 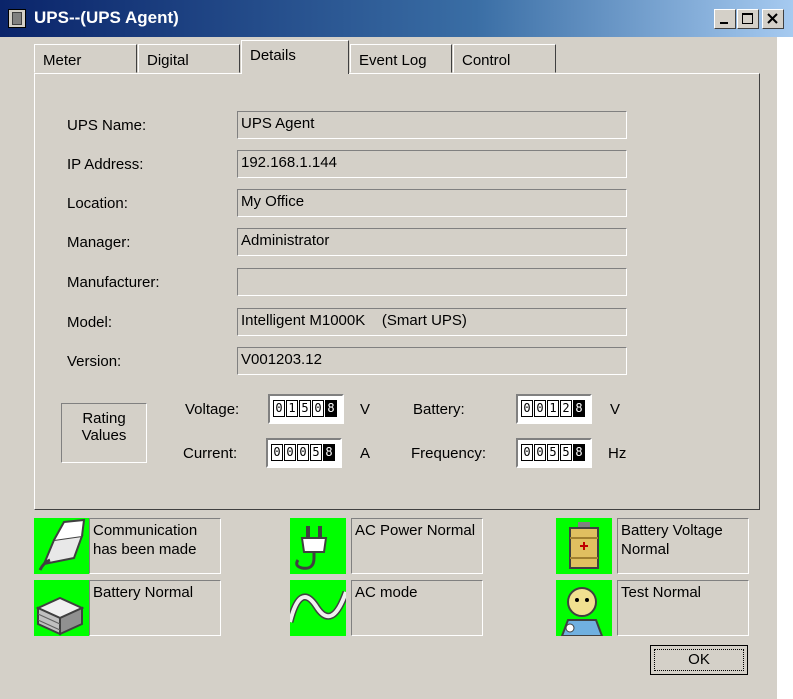 What do you see at coordinates (415, 530) in the screenshot?
I see `status-text: AC Power Normal` at bounding box center [415, 530].